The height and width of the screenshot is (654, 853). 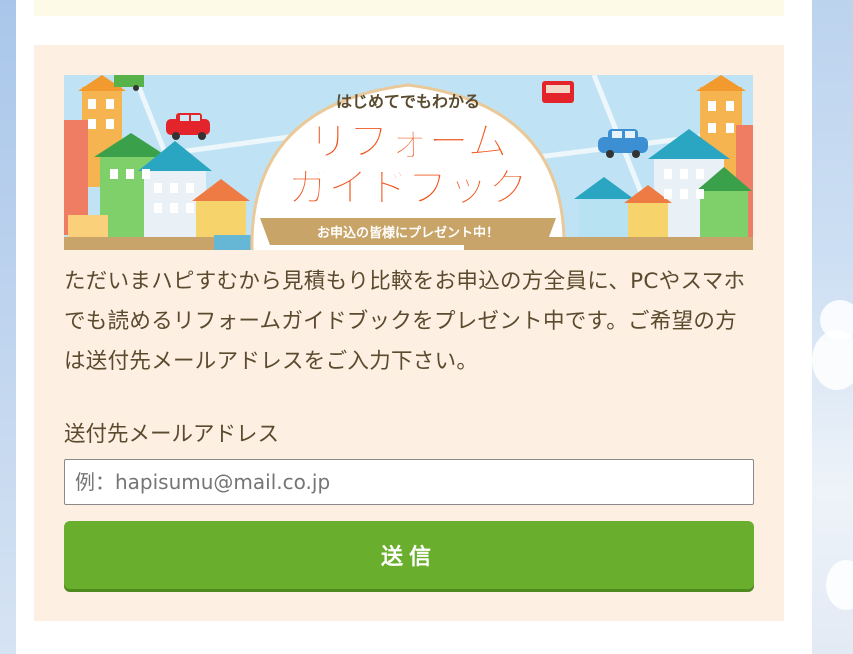 I want to click on banner-title-line1: リフォーム, so click(x=408, y=142).